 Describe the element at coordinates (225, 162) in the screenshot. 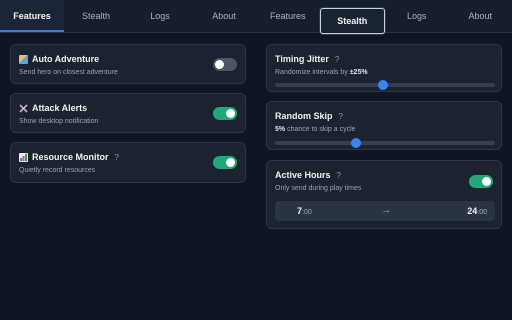

I see `resource-monitor-toggle` at that location.